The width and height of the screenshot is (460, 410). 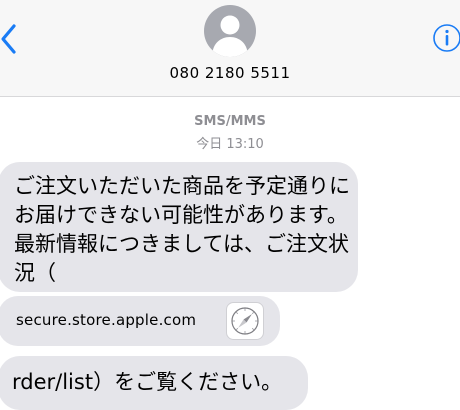 I want to click on time-label: 13:10, so click(x=245, y=144).